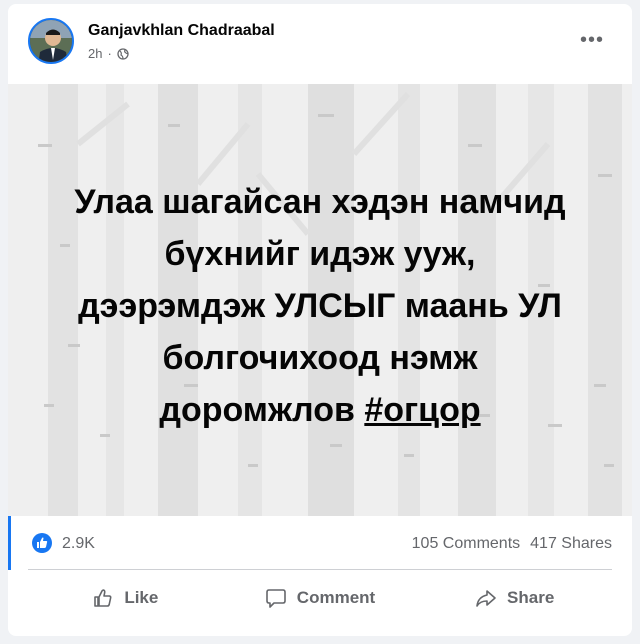  Describe the element at coordinates (123, 53) in the screenshot. I see `globe-icon` at that location.